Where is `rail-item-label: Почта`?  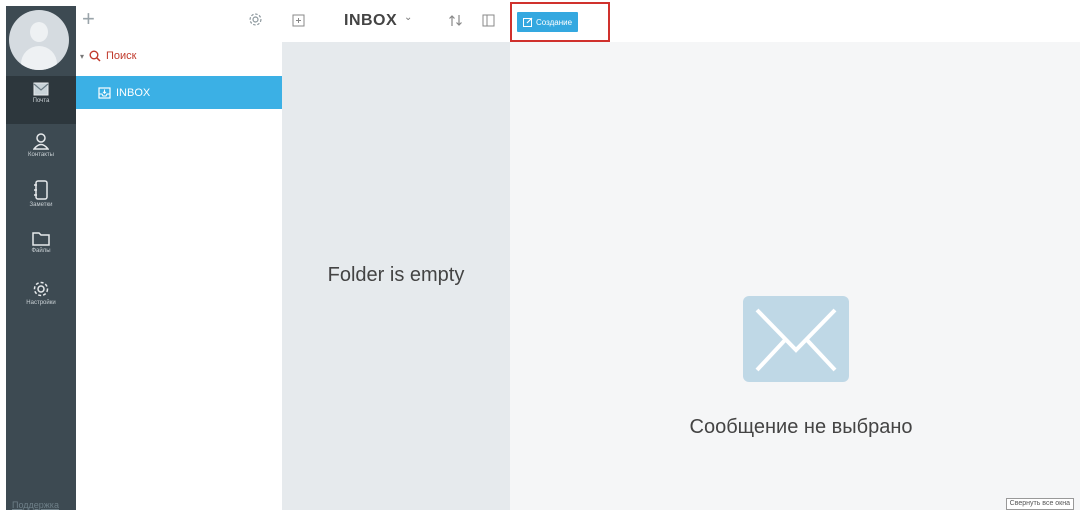 rail-item-label: Почта is located at coordinates (41, 101).